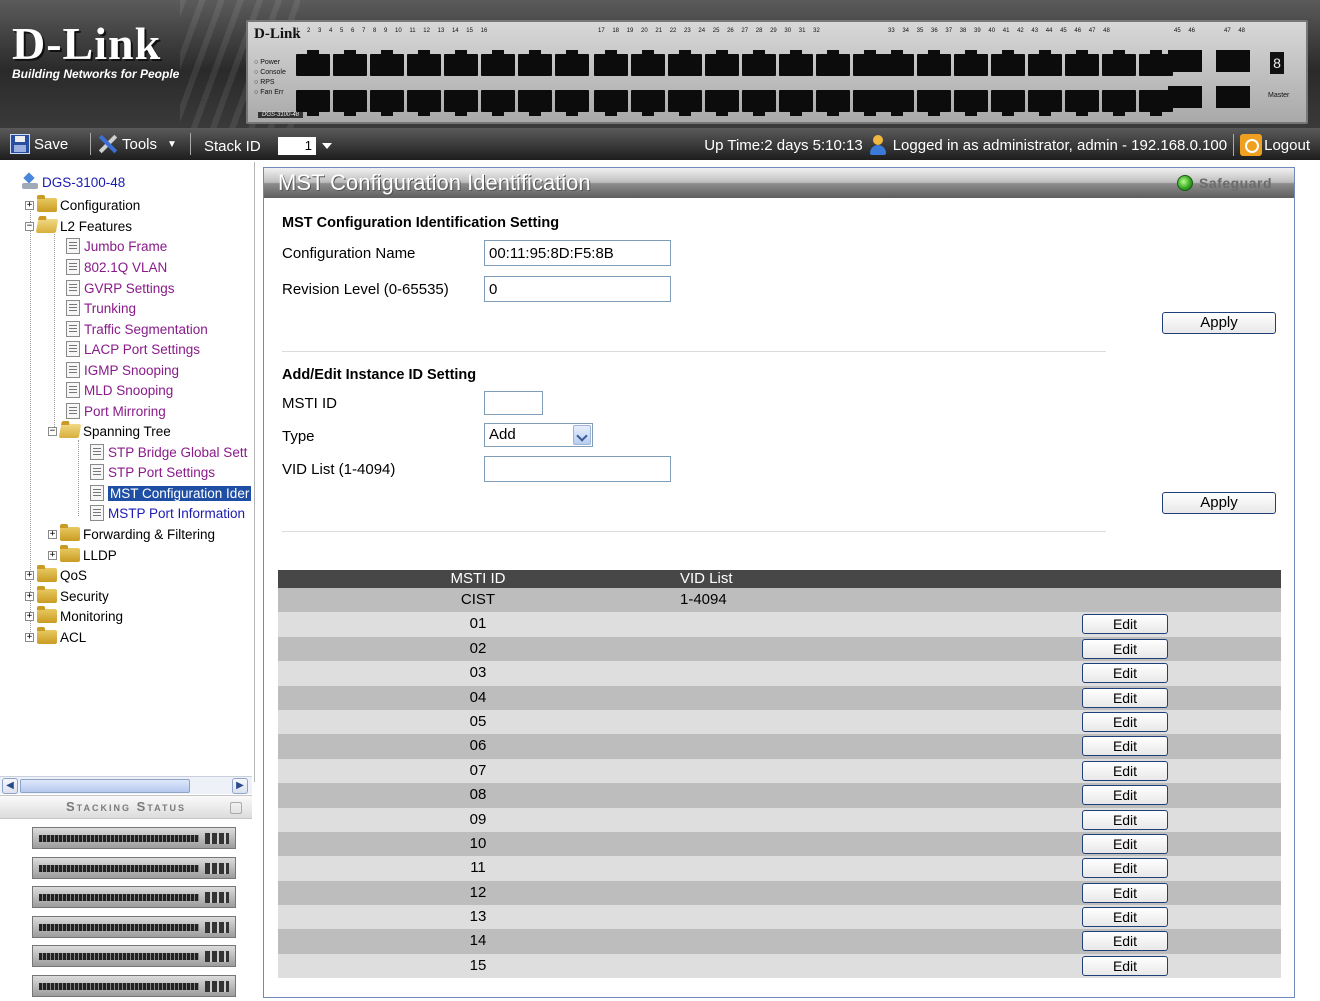 The image size is (1320, 1001). I want to click on tree-item-l2-features: − L2 Features, so click(78, 226).